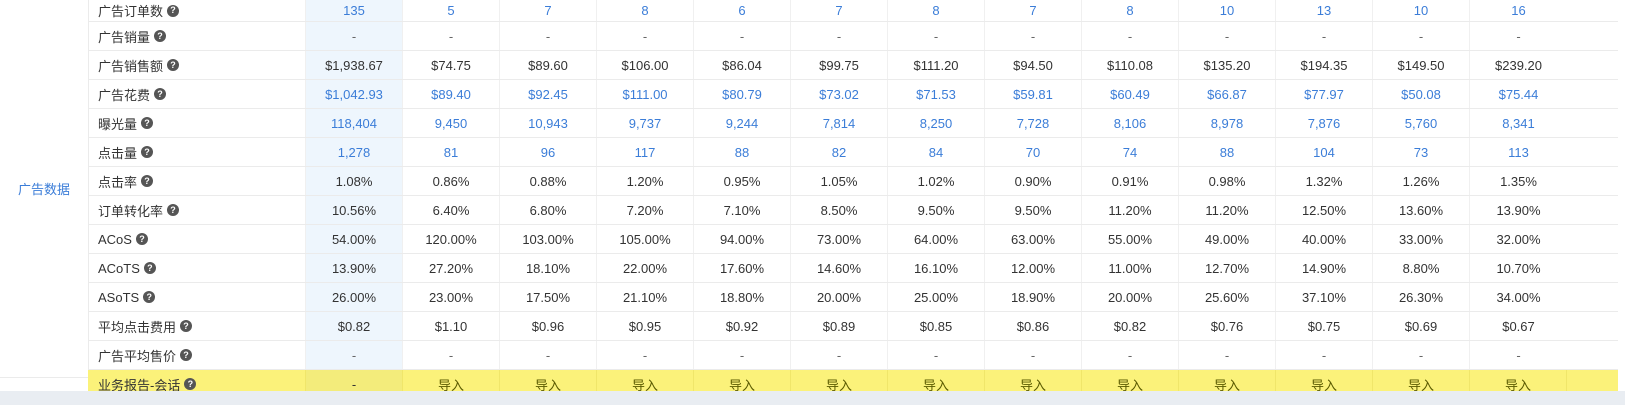  What do you see at coordinates (1324, 10) in the screenshot?
I see `value-cell: 13` at bounding box center [1324, 10].